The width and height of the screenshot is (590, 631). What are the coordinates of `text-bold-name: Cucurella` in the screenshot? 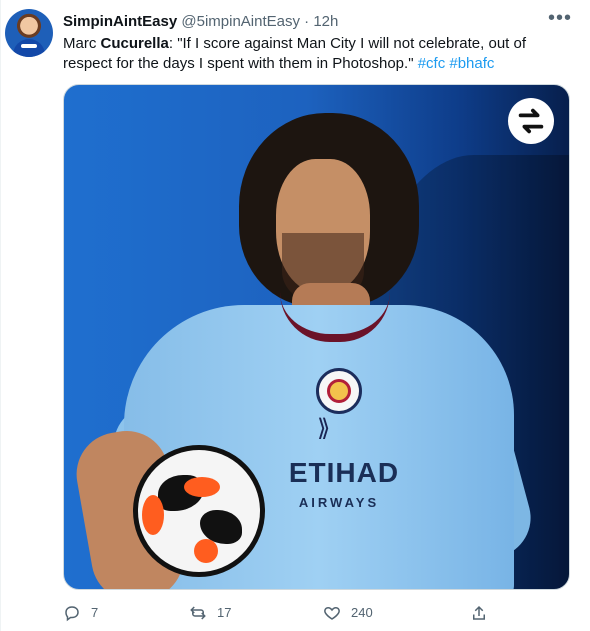 It's located at (134, 43).